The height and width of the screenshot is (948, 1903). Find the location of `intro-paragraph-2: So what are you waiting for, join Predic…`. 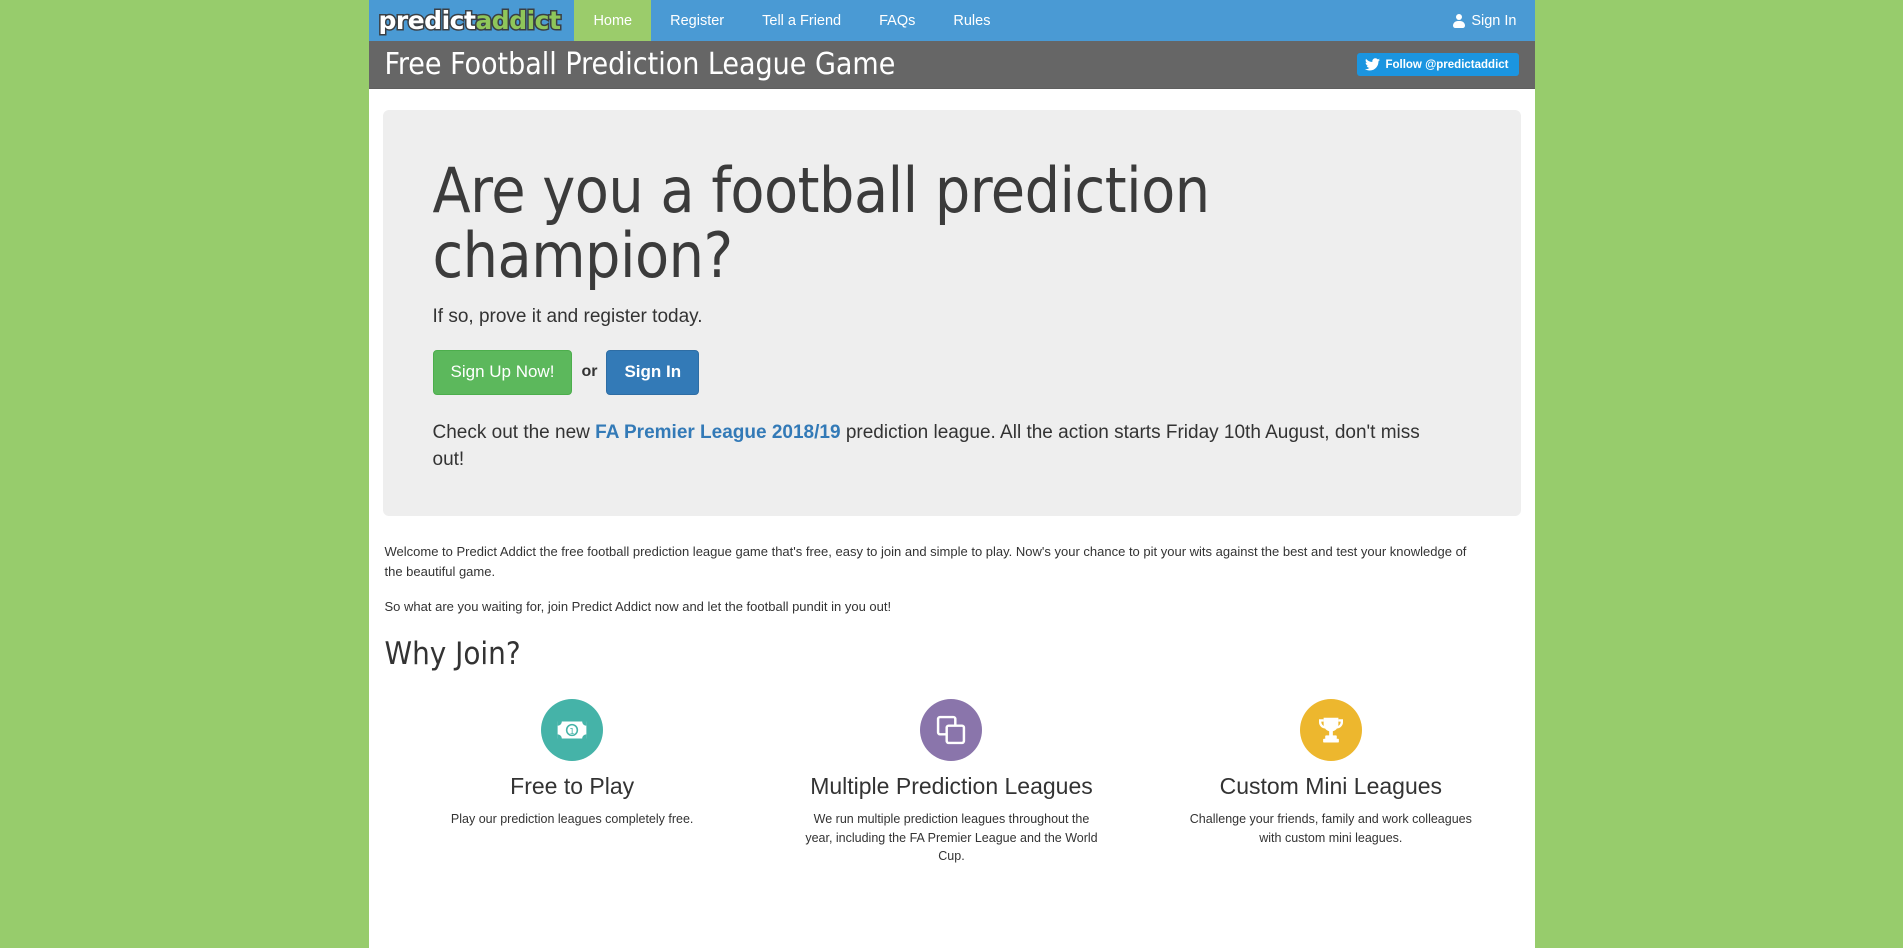

intro-paragraph-2: So what are you waiting for, join Predic… is located at coordinates (638, 606).